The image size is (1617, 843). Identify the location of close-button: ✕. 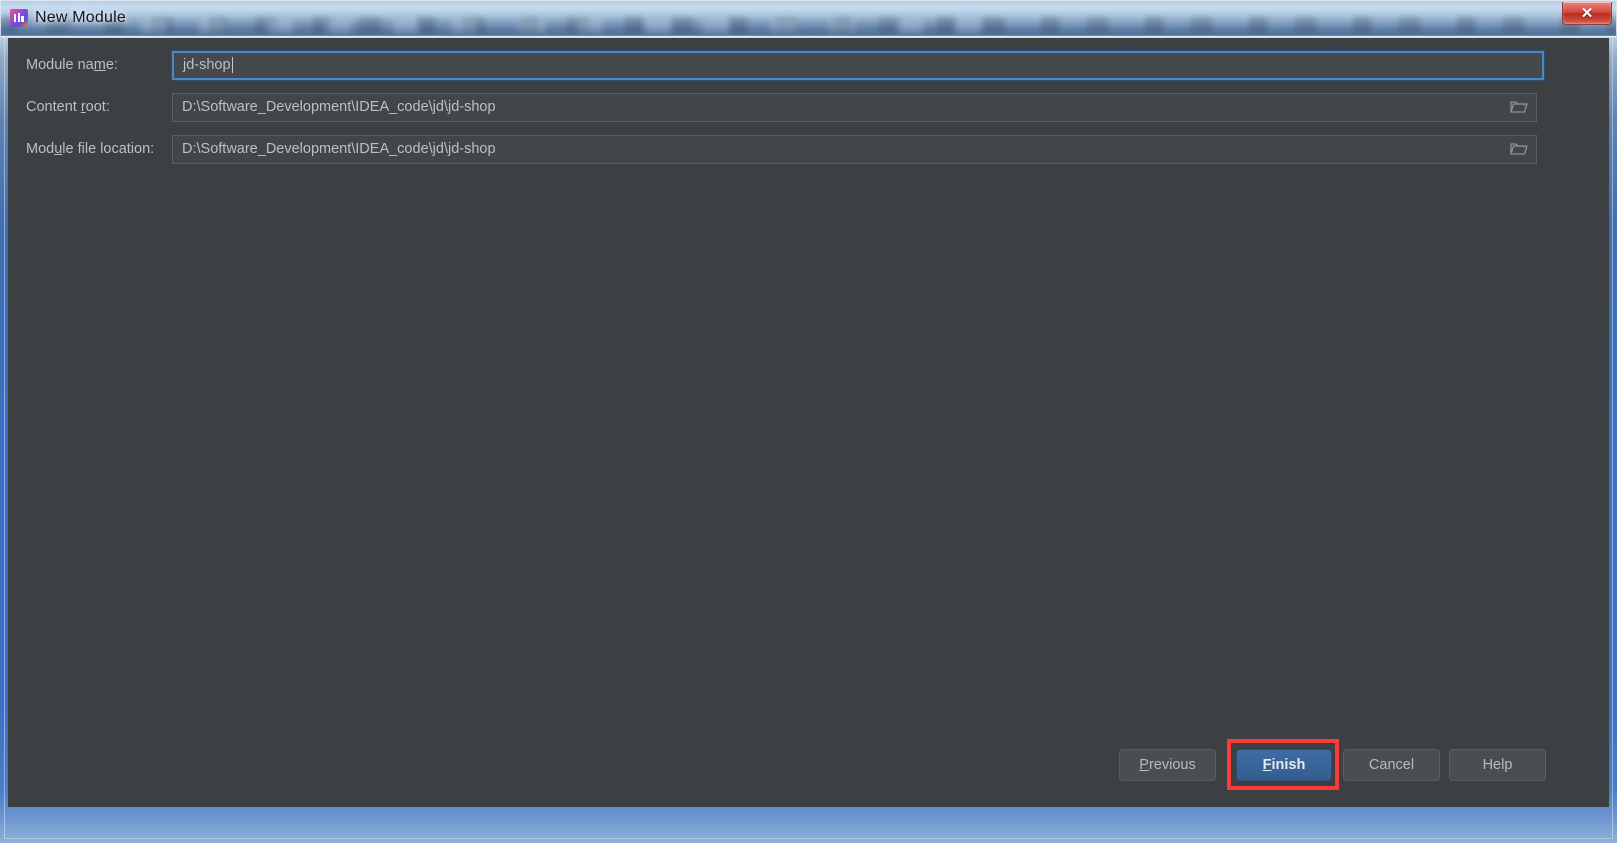
(1587, 13).